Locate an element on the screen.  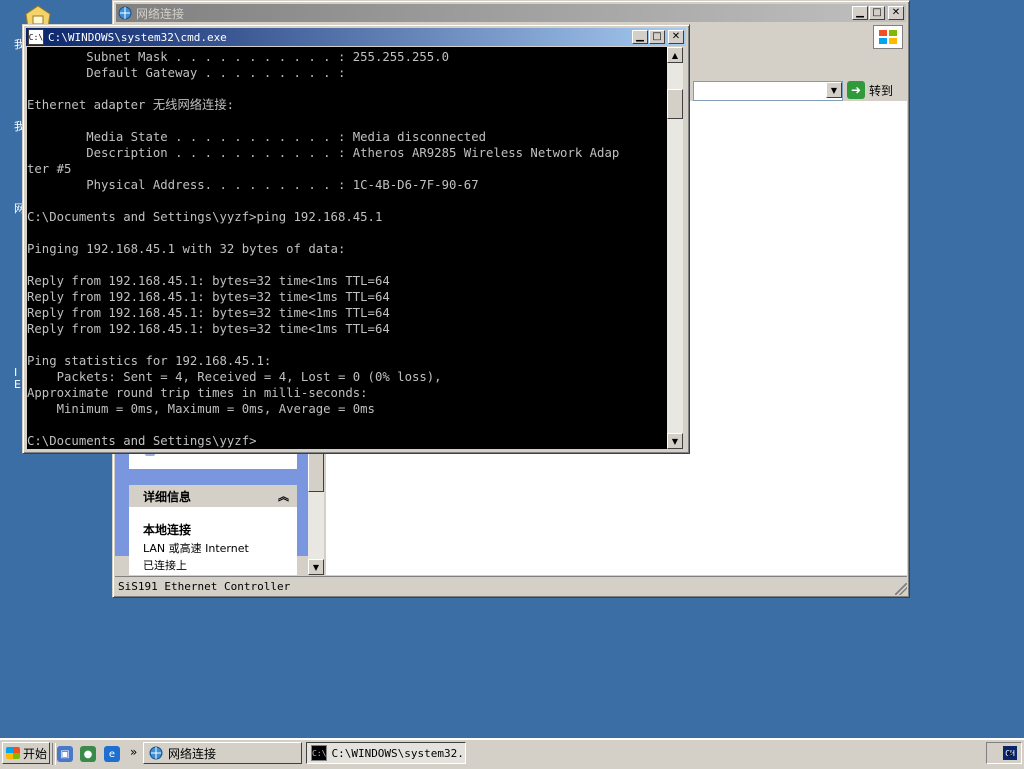
tray-expand-chevron: « is located at coordinates (1009, 754).